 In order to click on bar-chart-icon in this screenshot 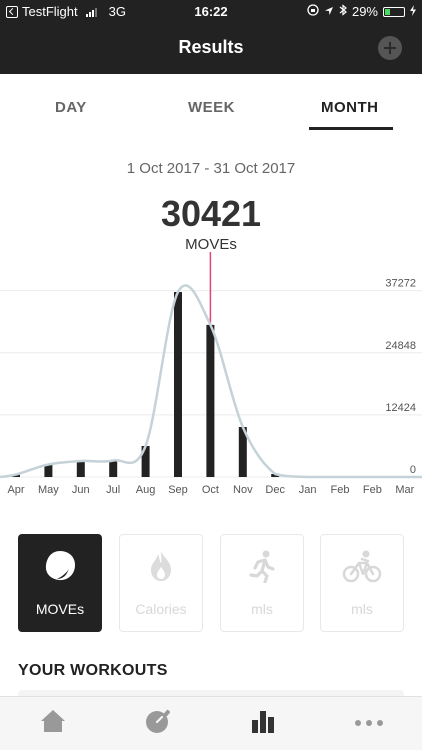, I will do `click(263, 723)`.